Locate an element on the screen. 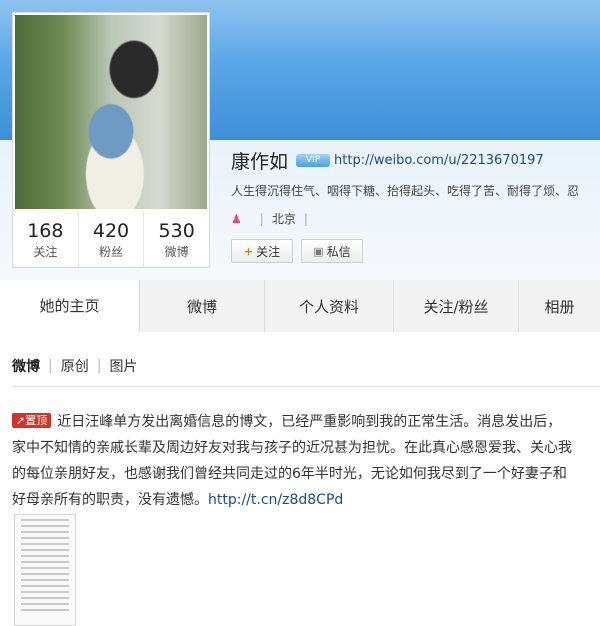 This screenshot has height=626, width=600. stat-following-count: 168 is located at coordinates (45, 231).